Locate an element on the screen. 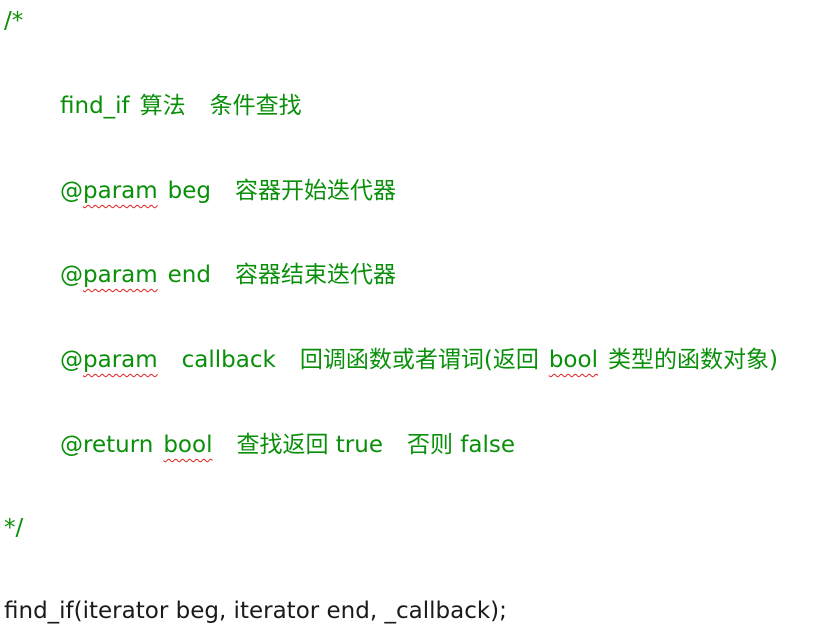 Image resolution: width=822 pixels, height=644 pixels. doc-line-return: @return bool 查找返回 true 否则 false is located at coordinates (287, 445).